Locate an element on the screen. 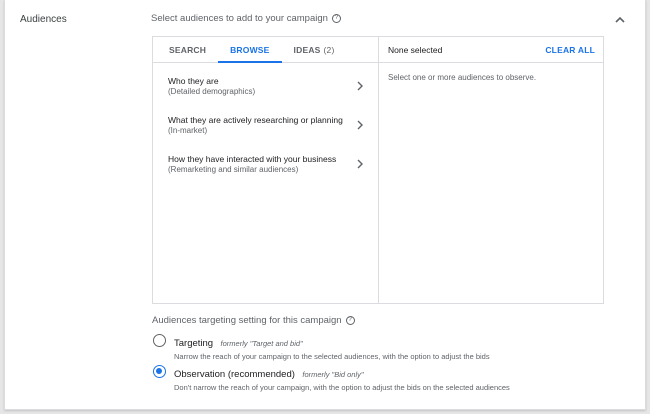  tab-browse-label: BROWSE is located at coordinates (250, 49).